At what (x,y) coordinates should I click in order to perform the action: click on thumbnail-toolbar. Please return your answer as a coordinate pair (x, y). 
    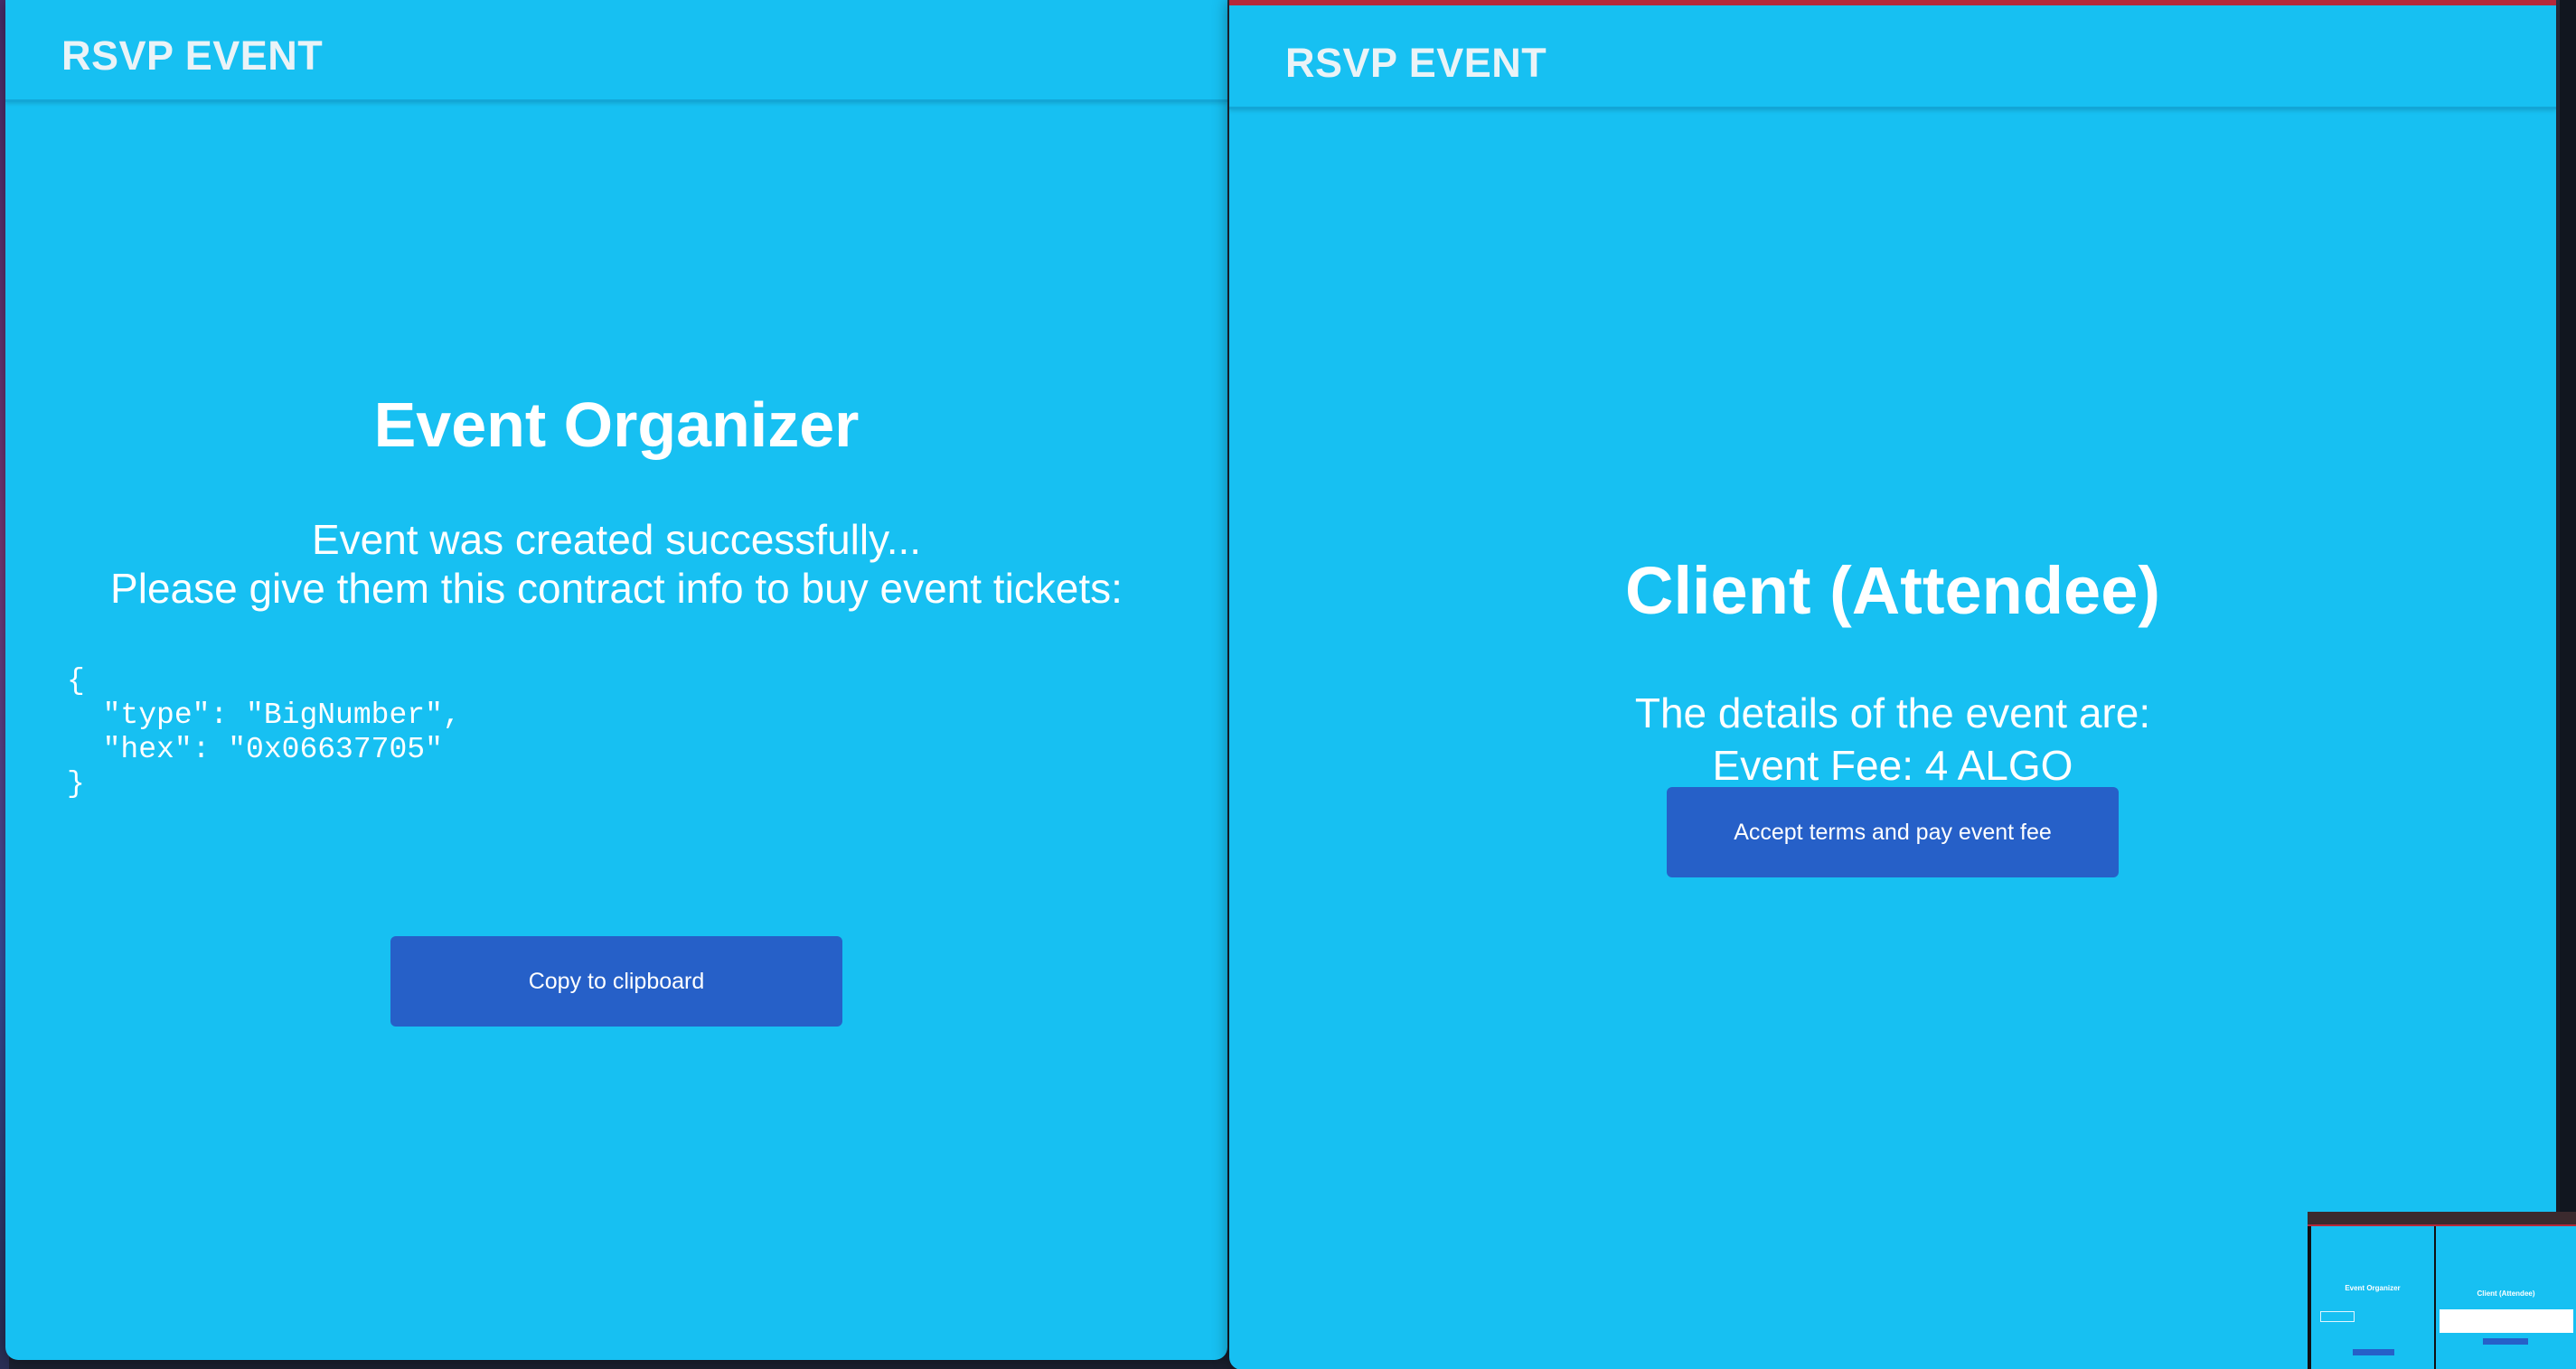
    Looking at the image, I should click on (2442, 1219).